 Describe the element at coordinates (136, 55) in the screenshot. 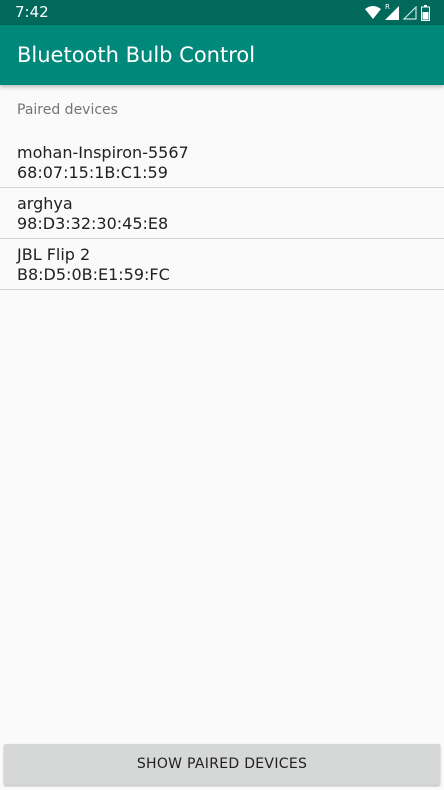

I see `app-title: Bluetooth Bulb Control` at that location.